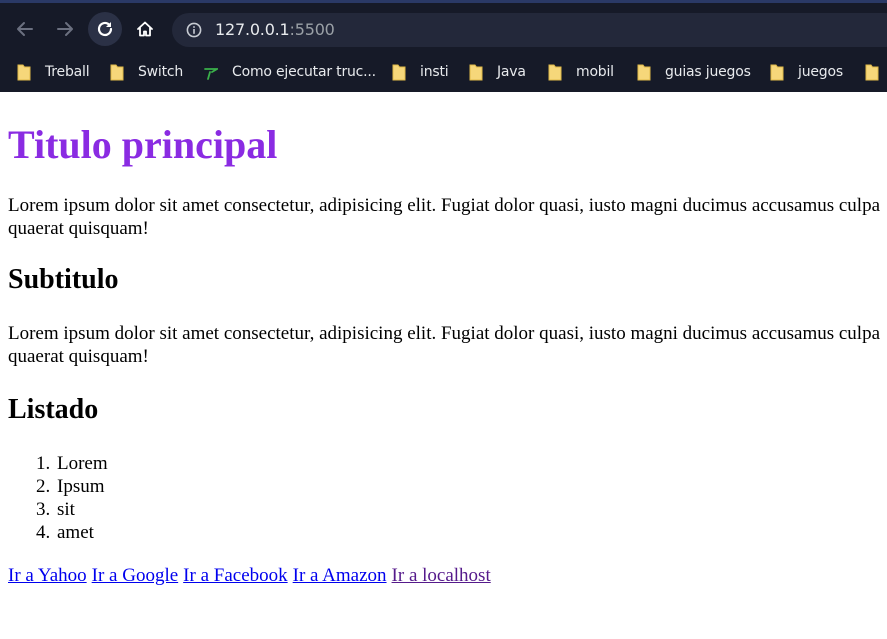 The width and height of the screenshot is (887, 639). I want to click on bookmark-switch: Switch, so click(146, 72).